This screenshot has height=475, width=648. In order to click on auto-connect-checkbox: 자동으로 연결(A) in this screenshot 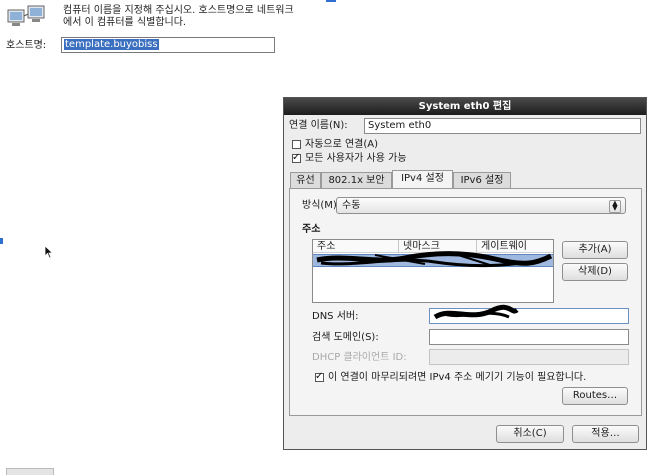, I will do `click(335, 145)`.